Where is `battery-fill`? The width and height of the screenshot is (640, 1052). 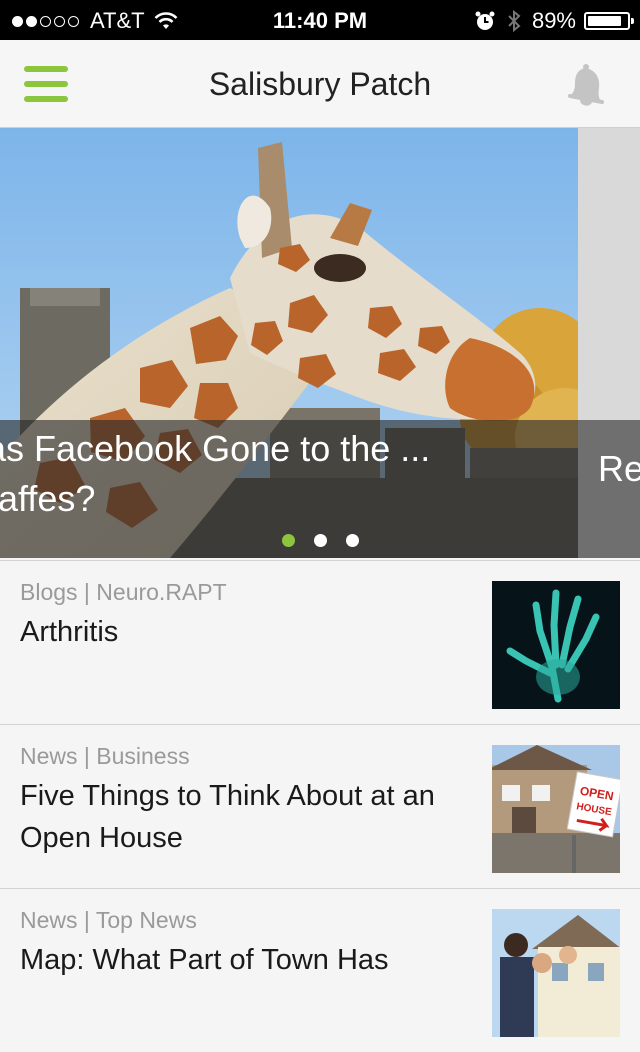 battery-fill is located at coordinates (605, 21).